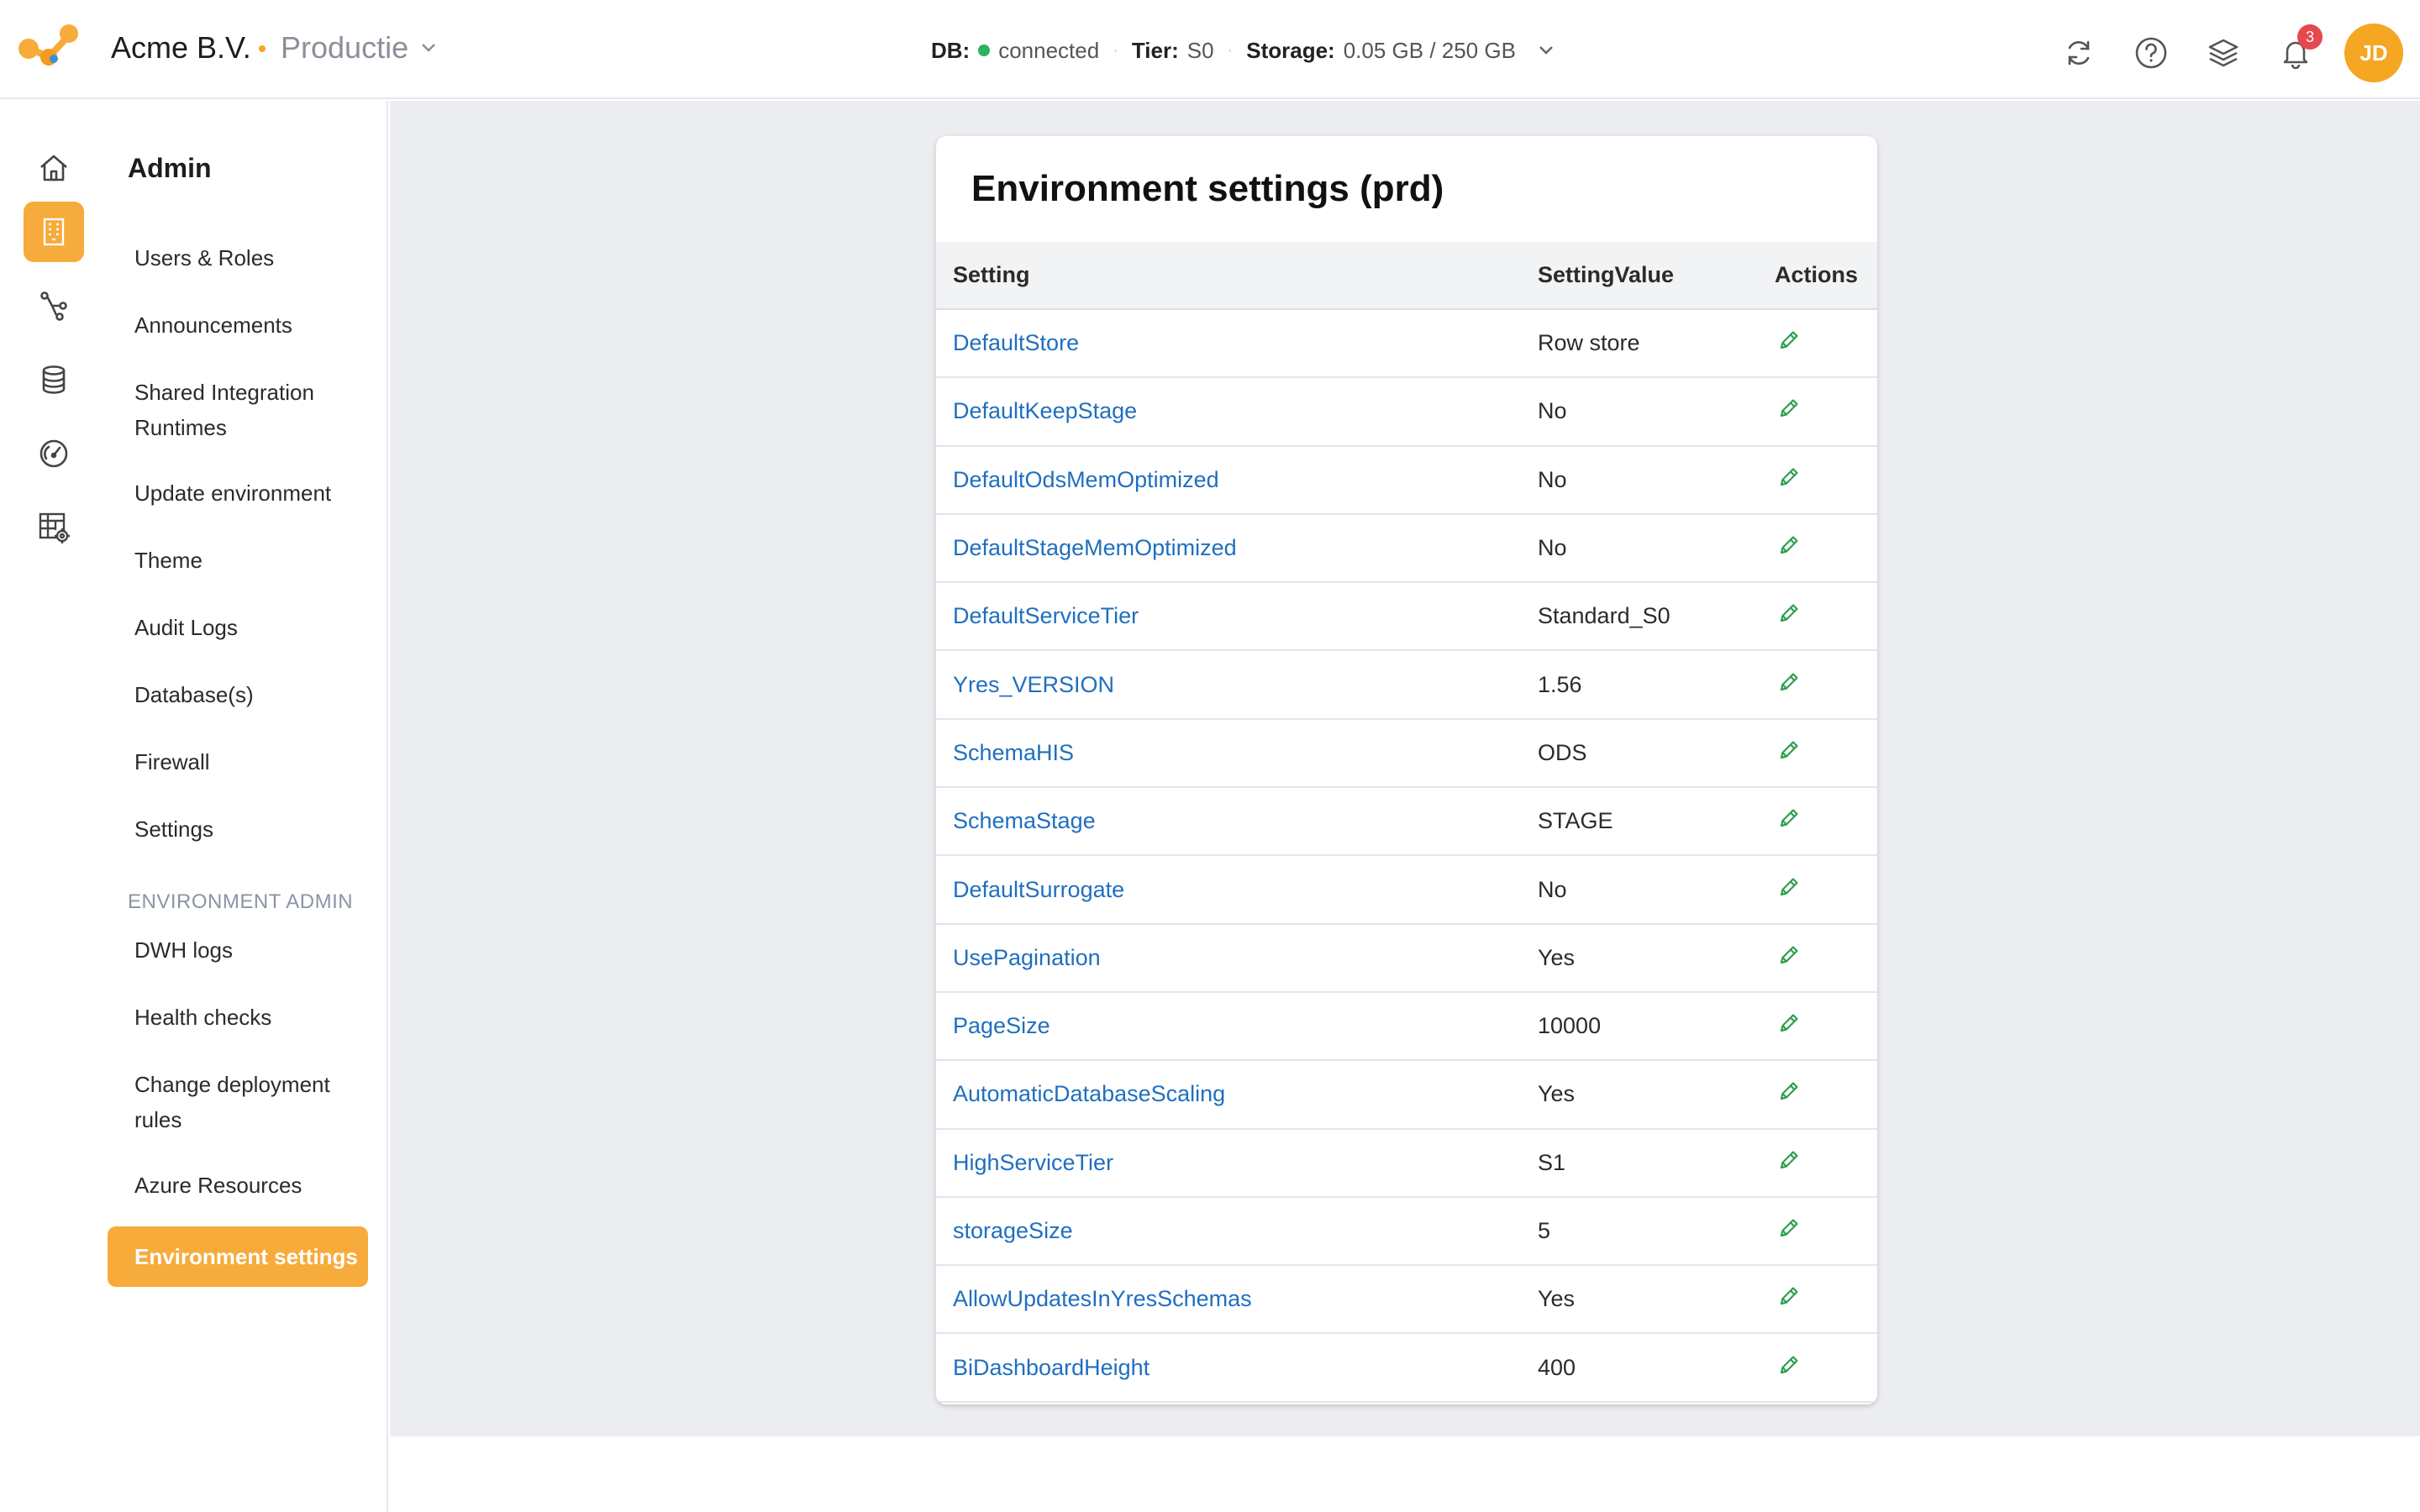 This screenshot has width=2420, height=1512. What do you see at coordinates (49, 47) in the screenshot?
I see `app-logo-icon` at bounding box center [49, 47].